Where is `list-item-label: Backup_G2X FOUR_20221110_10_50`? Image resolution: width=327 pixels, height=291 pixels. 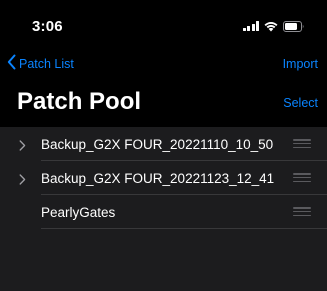 list-item-label: Backup_G2X FOUR_20221110_10_50 is located at coordinates (157, 144).